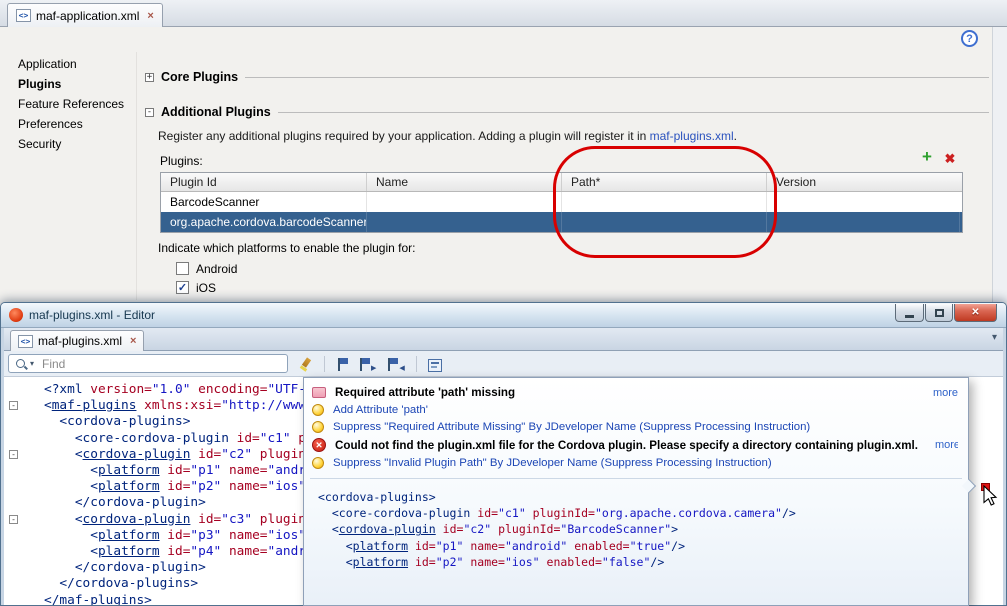 The width and height of the screenshot is (1007, 606). I want to click on next-bookmark-icon: ▶, so click(367, 364).